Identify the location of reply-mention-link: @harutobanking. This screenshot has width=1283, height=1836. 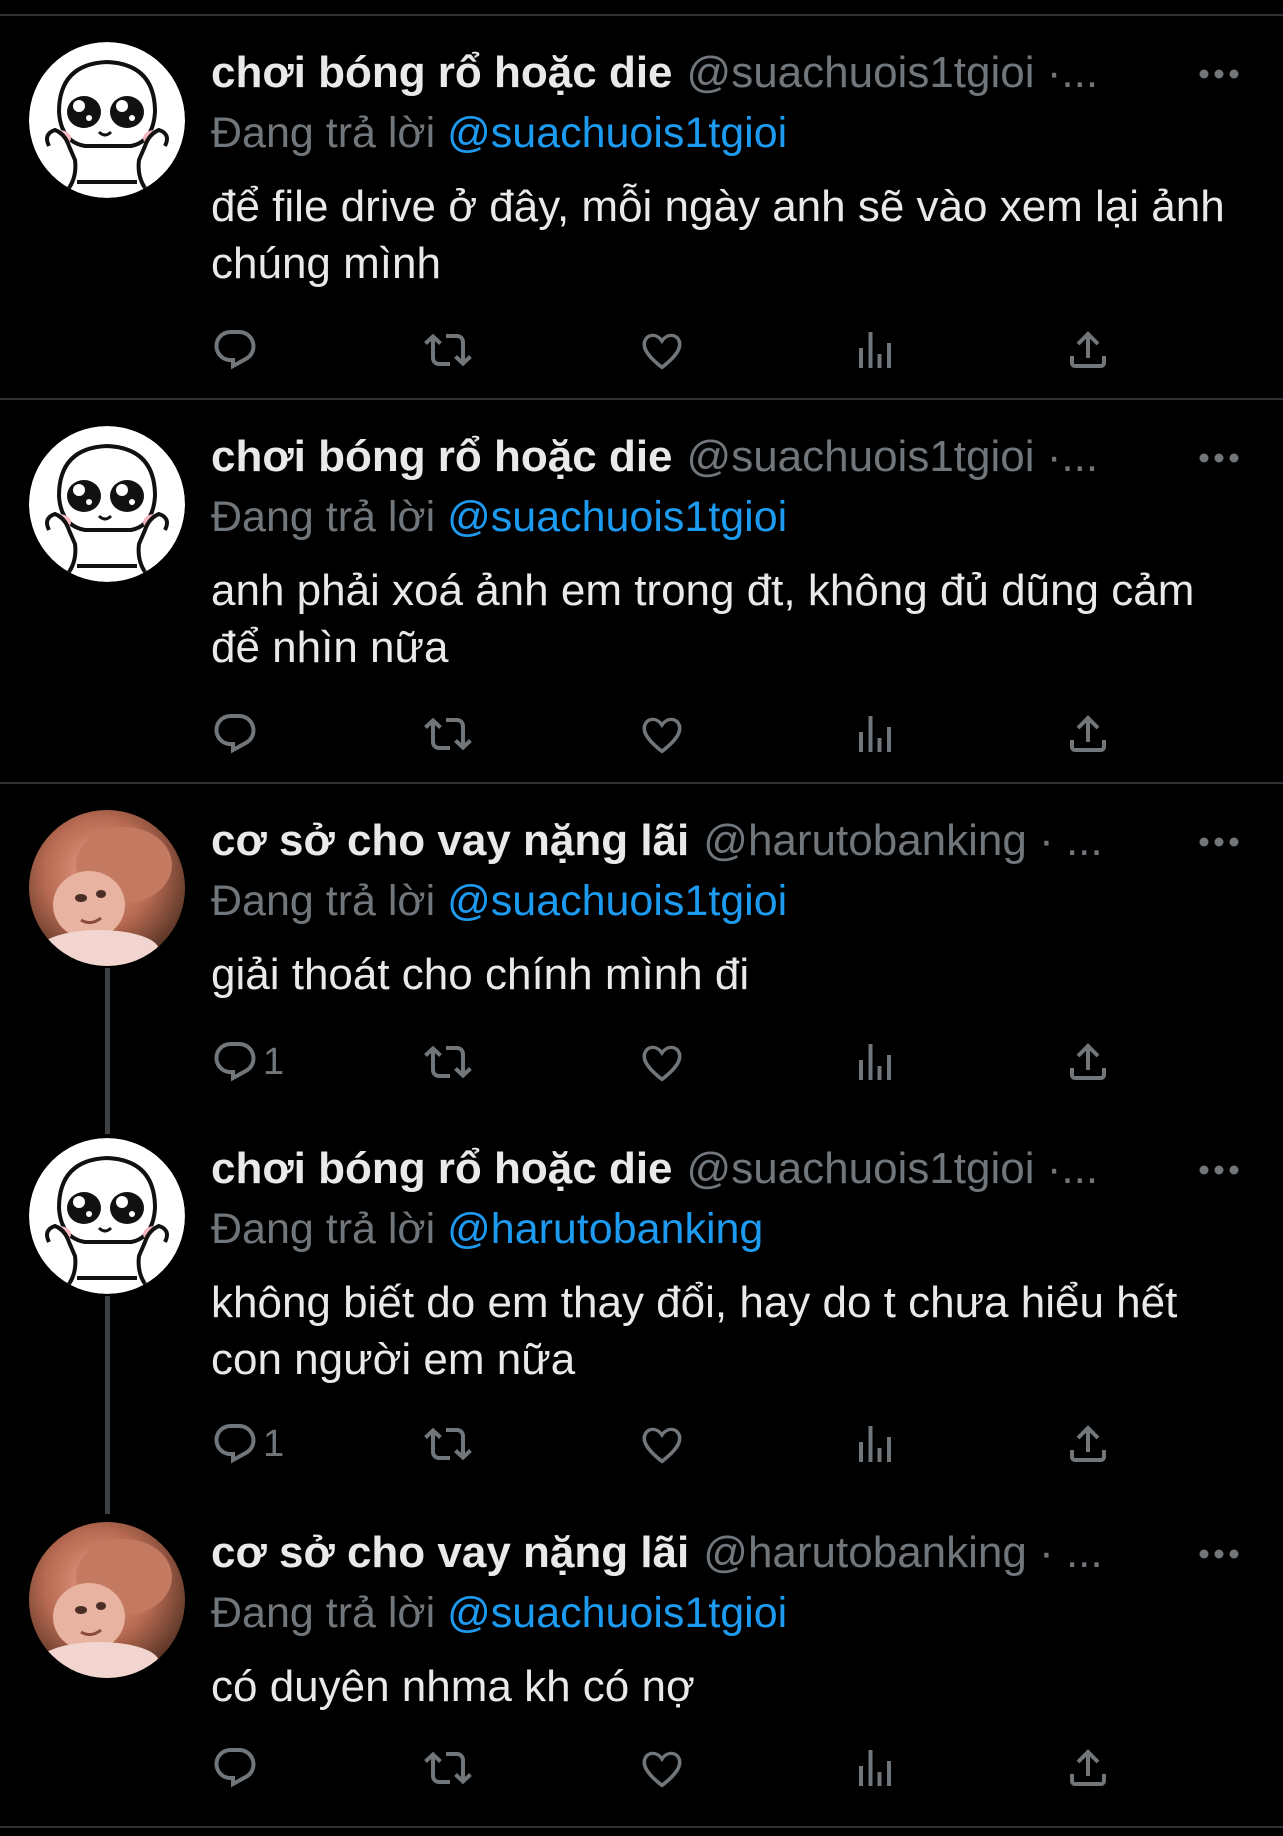
(605, 1229).